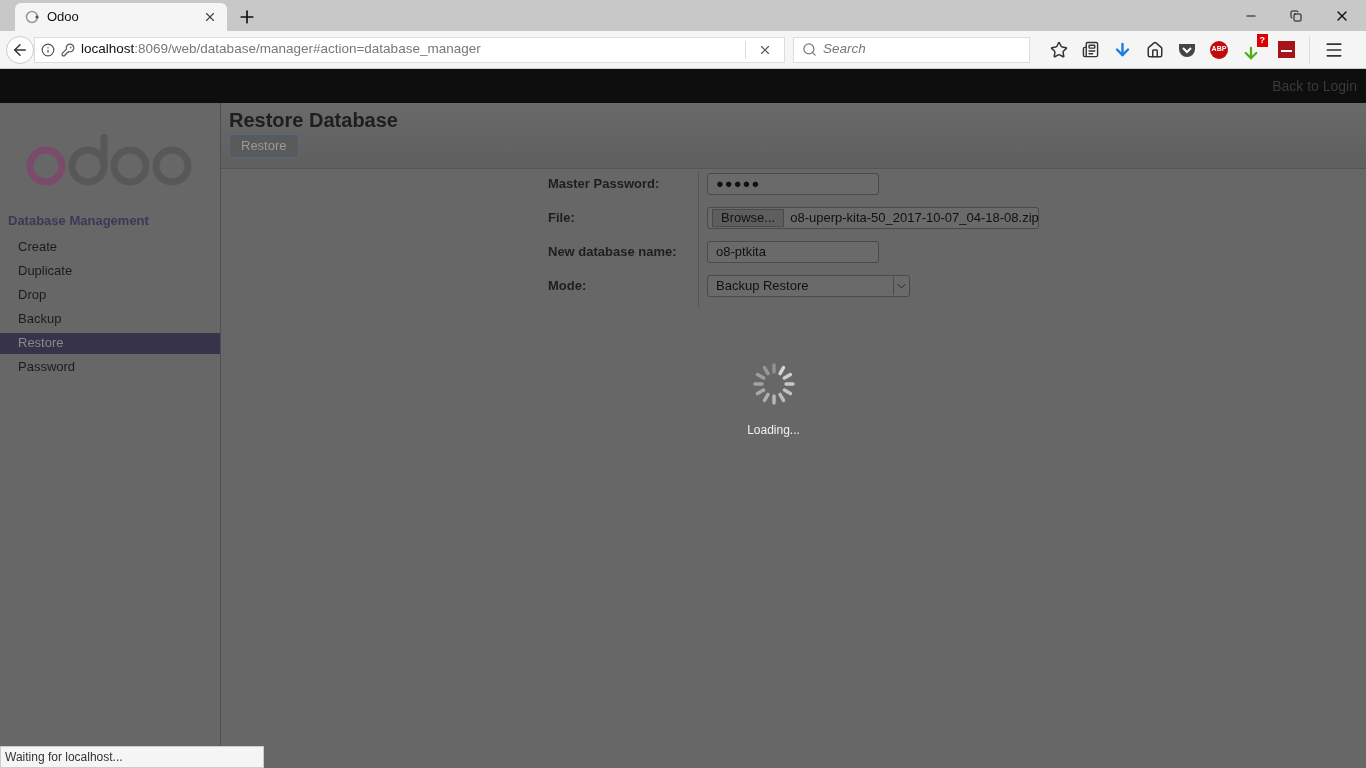 Image resolution: width=1366 pixels, height=768 pixels. I want to click on sidebar-item: Create, so click(110, 247).